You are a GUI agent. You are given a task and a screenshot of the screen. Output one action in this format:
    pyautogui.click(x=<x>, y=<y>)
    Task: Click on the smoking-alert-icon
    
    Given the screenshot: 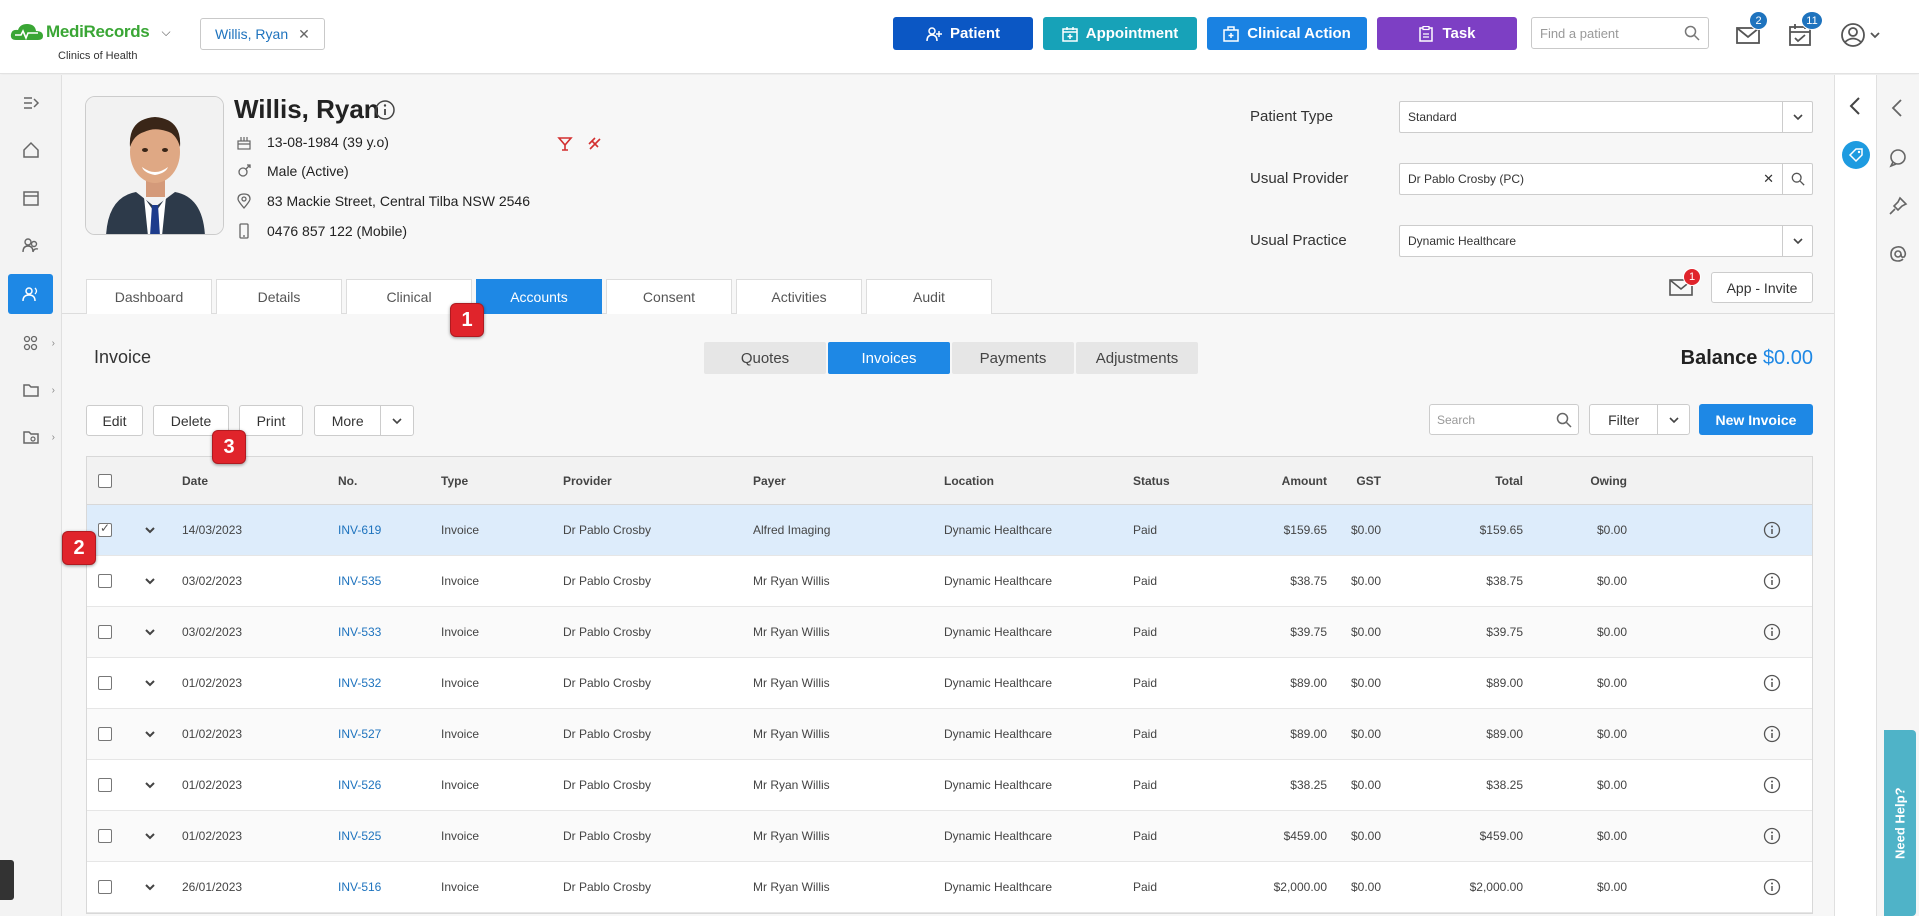 What is the action you would take?
    pyautogui.click(x=595, y=144)
    